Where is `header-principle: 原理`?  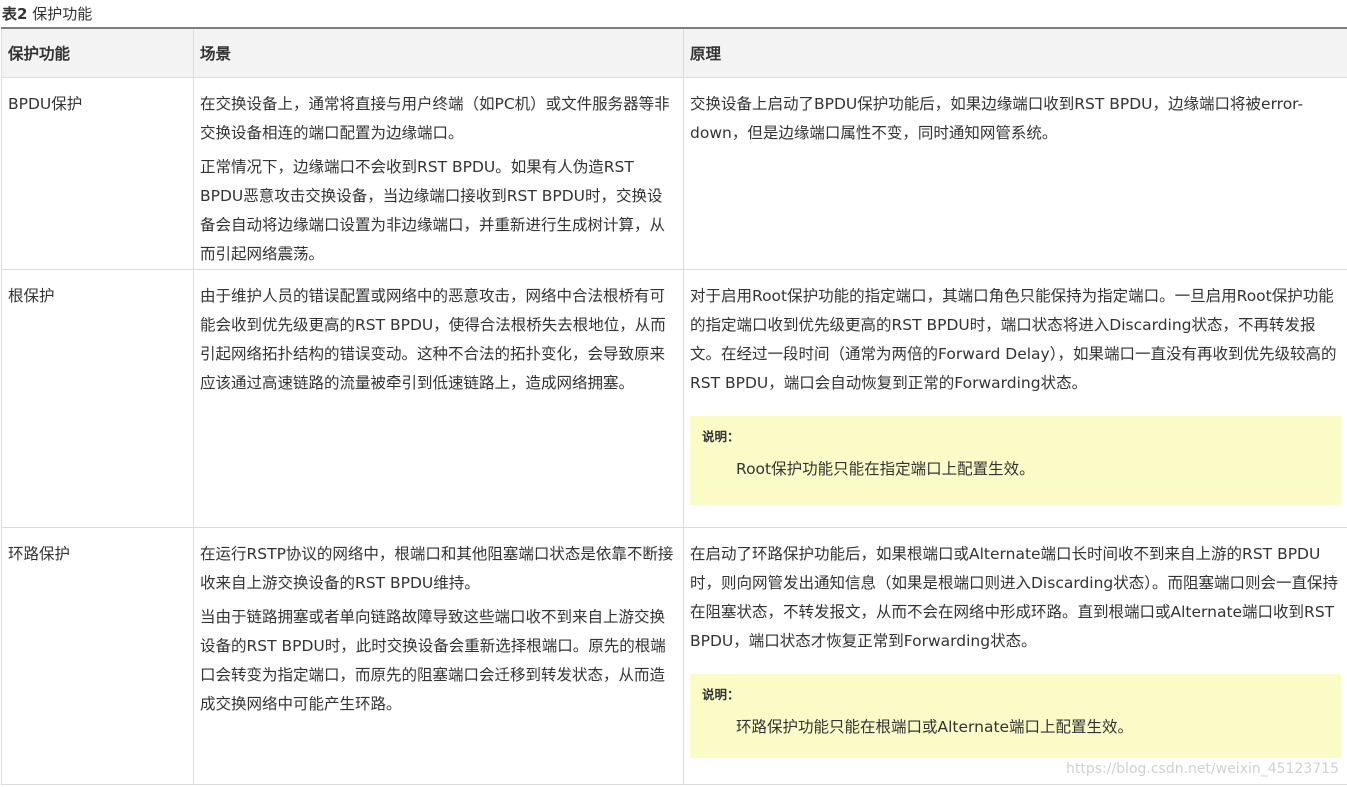 header-principle: 原理 is located at coordinates (1015, 52).